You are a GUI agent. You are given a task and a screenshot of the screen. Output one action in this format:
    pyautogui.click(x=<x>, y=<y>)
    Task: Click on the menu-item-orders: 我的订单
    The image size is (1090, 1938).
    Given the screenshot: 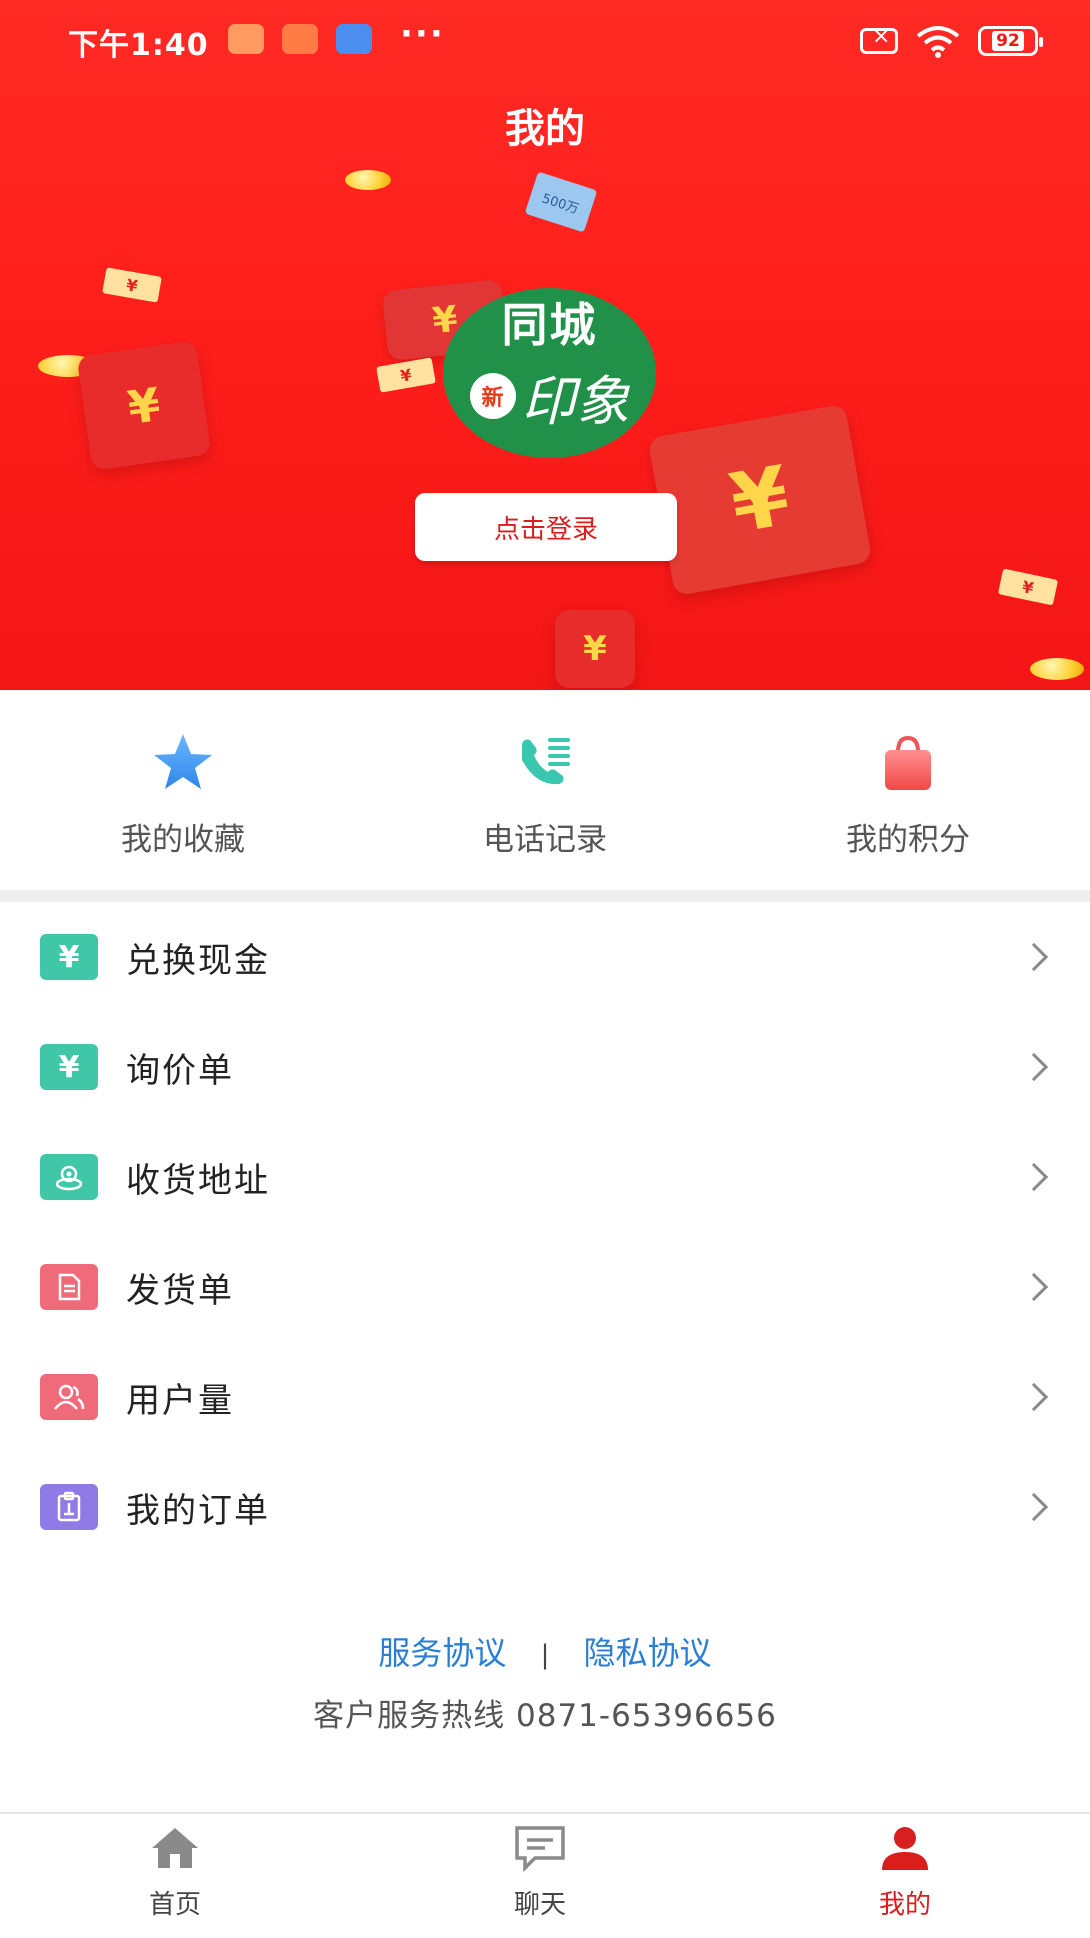 What is the action you would take?
    pyautogui.click(x=545, y=1507)
    